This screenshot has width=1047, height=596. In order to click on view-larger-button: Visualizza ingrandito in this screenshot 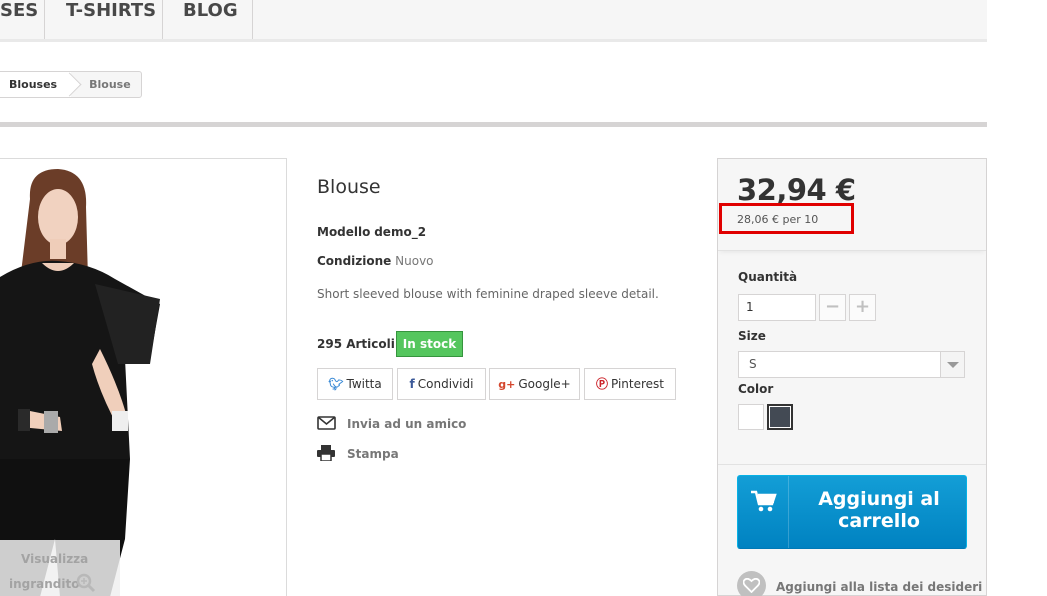, I will do `click(60, 568)`.